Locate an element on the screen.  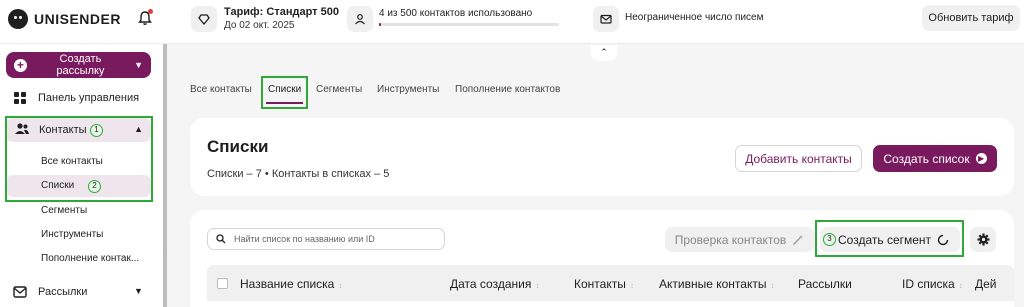
person-icon is located at coordinates (360, 19).